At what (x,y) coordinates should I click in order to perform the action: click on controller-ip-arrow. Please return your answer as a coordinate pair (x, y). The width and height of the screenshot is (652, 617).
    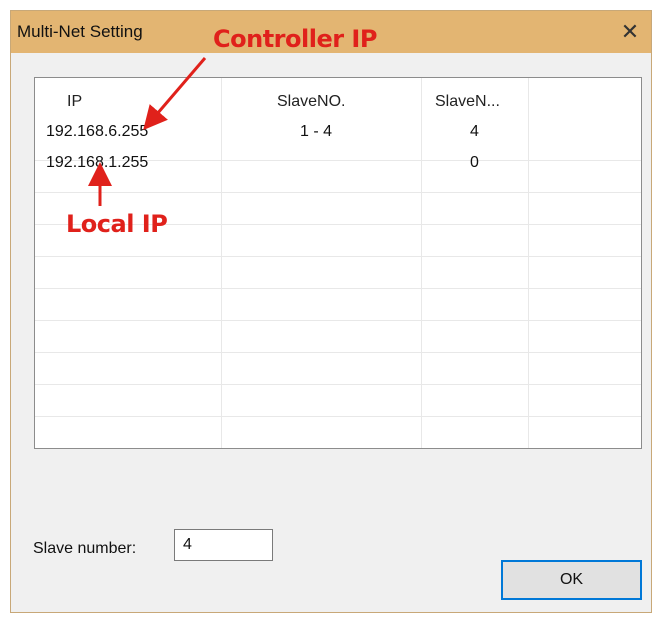
    Looking at the image, I should click on (175, 94).